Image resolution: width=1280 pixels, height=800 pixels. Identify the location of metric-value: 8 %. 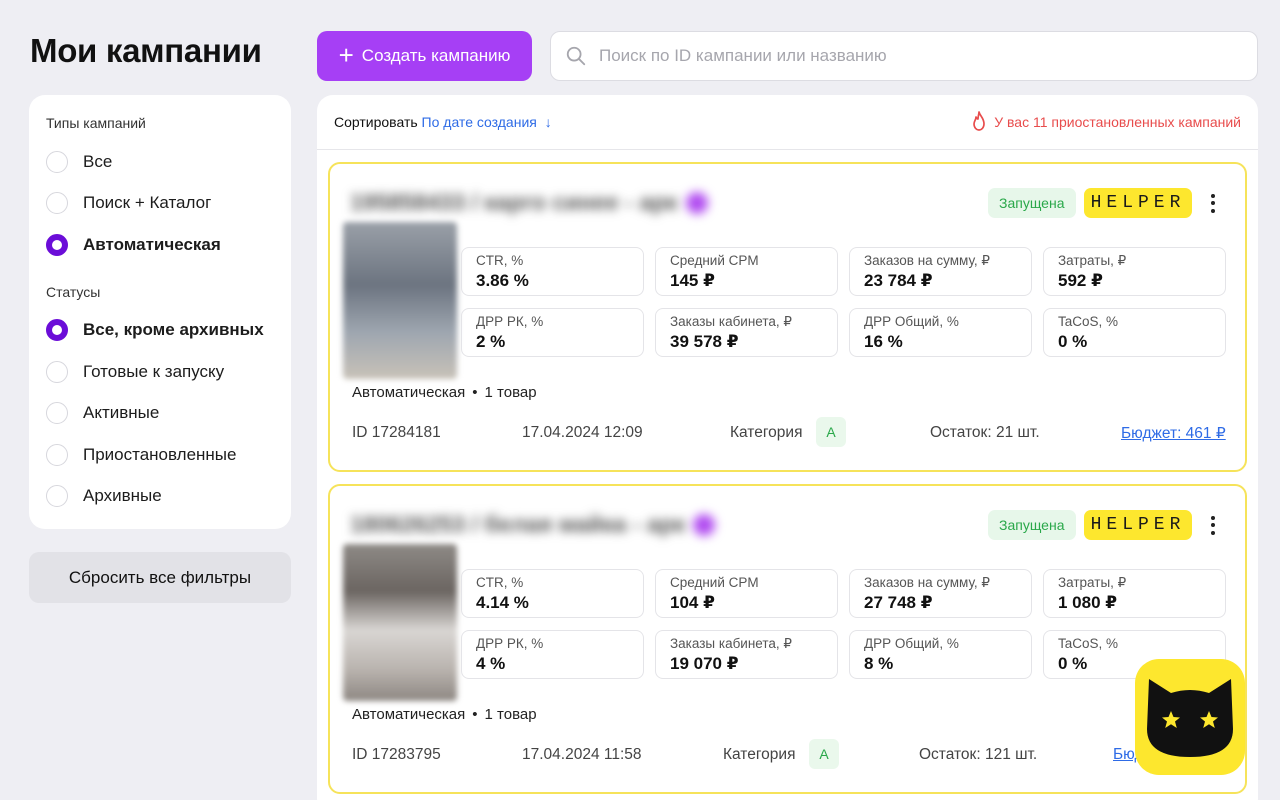
(879, 663).